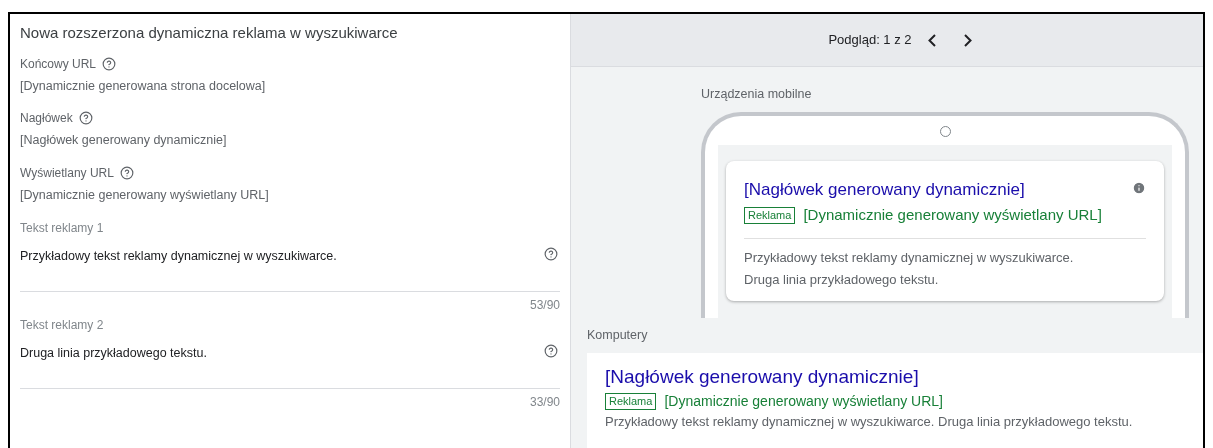 The image size is (1213, 448). I want to click on section-label: Urządzenia mobilne, so click(757, 94).